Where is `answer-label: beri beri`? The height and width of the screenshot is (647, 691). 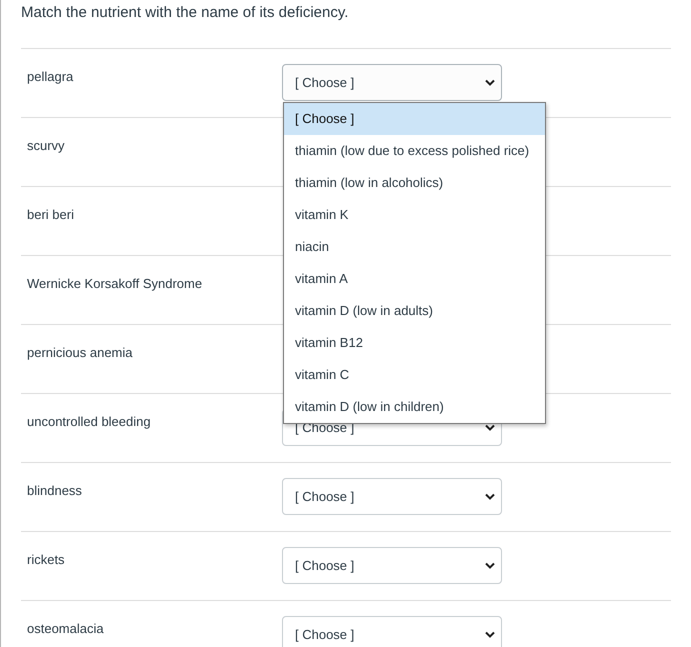 answer-label: beri beri is located at coordinates (51, 215).